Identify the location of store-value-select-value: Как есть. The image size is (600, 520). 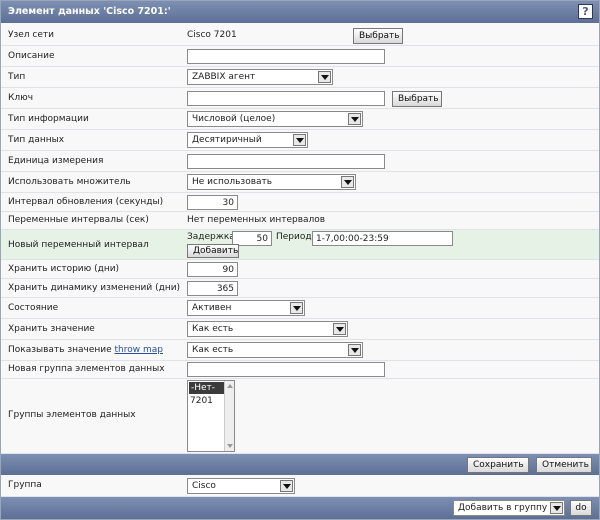
(213, 329).